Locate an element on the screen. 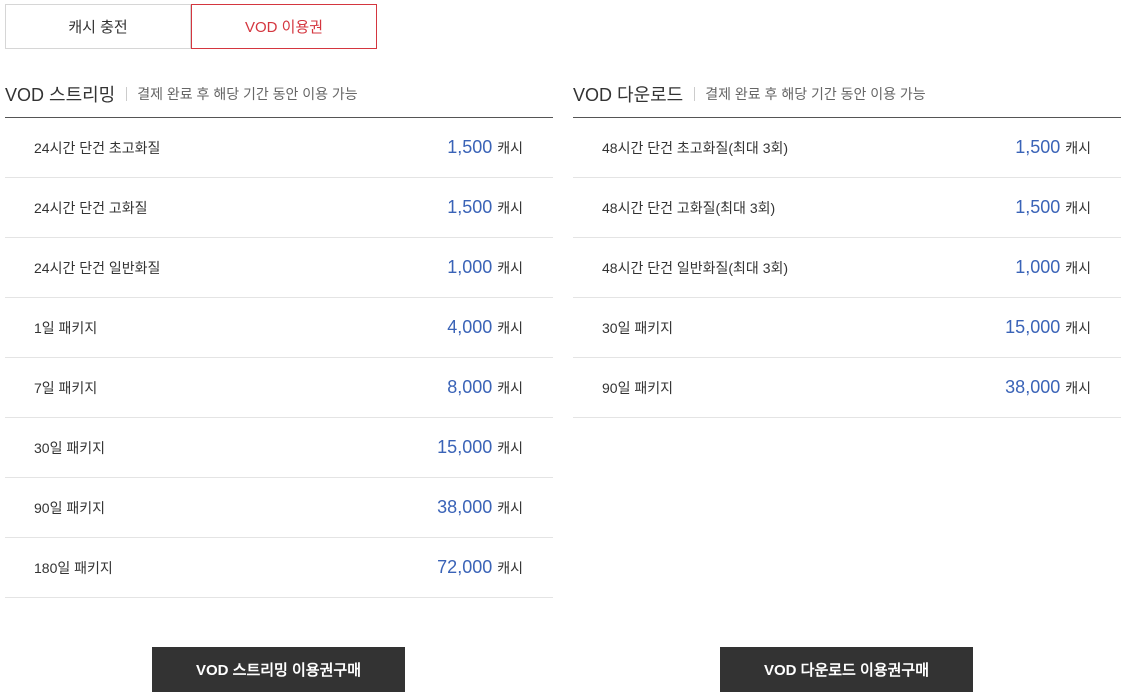 Image resolution: width=1126 pixels, height=694 pixels. plan-row: 24시간 단건 초고화질 1,500 캐시 is located at coordinates (279, 148).